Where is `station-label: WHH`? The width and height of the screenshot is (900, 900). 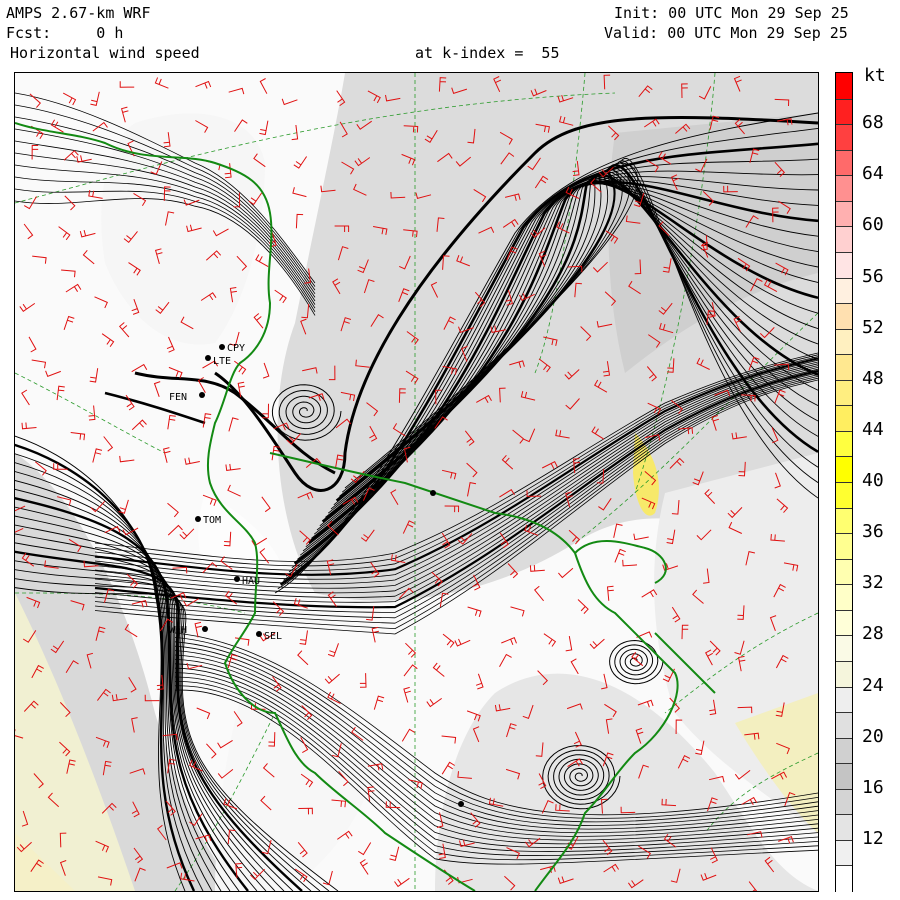
station-label: WHH is located at coordinates (178, 630).